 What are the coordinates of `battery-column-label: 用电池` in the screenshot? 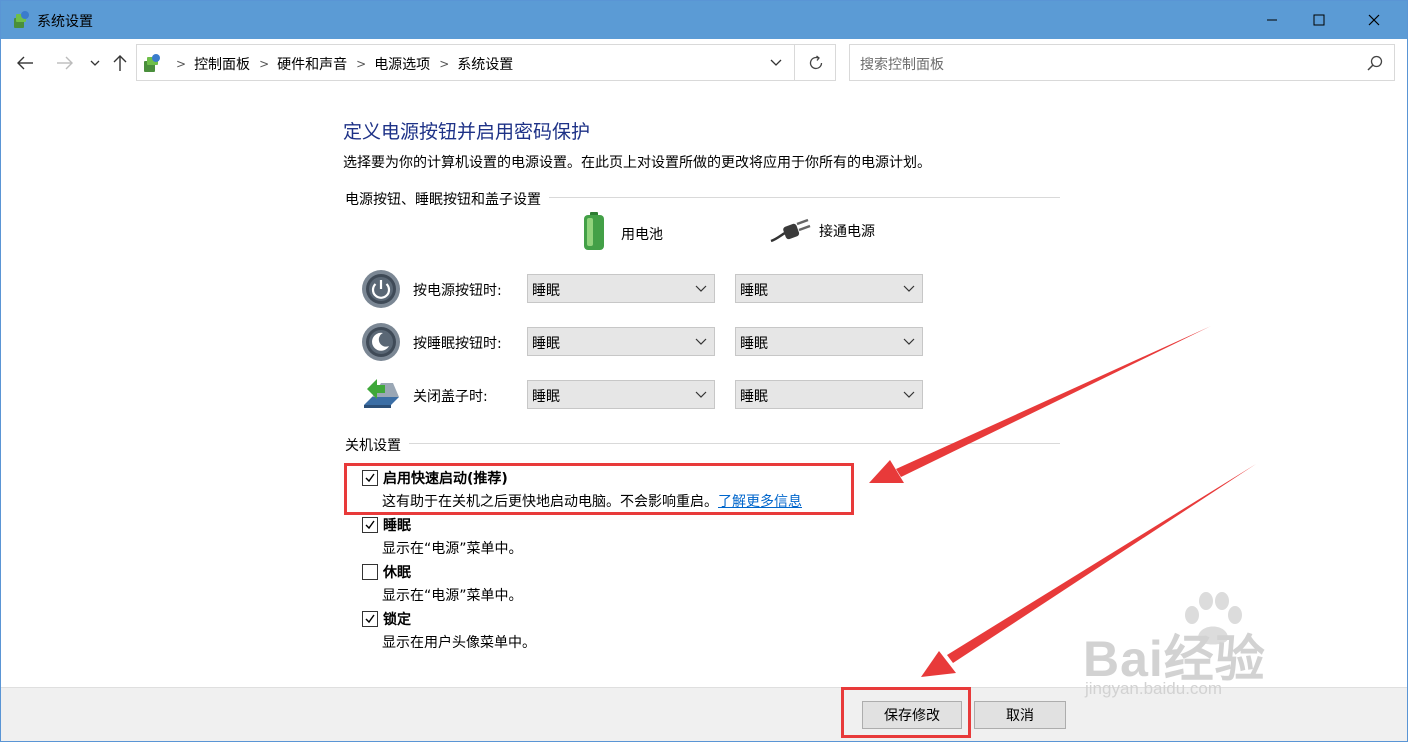 It's located at (642, 235).